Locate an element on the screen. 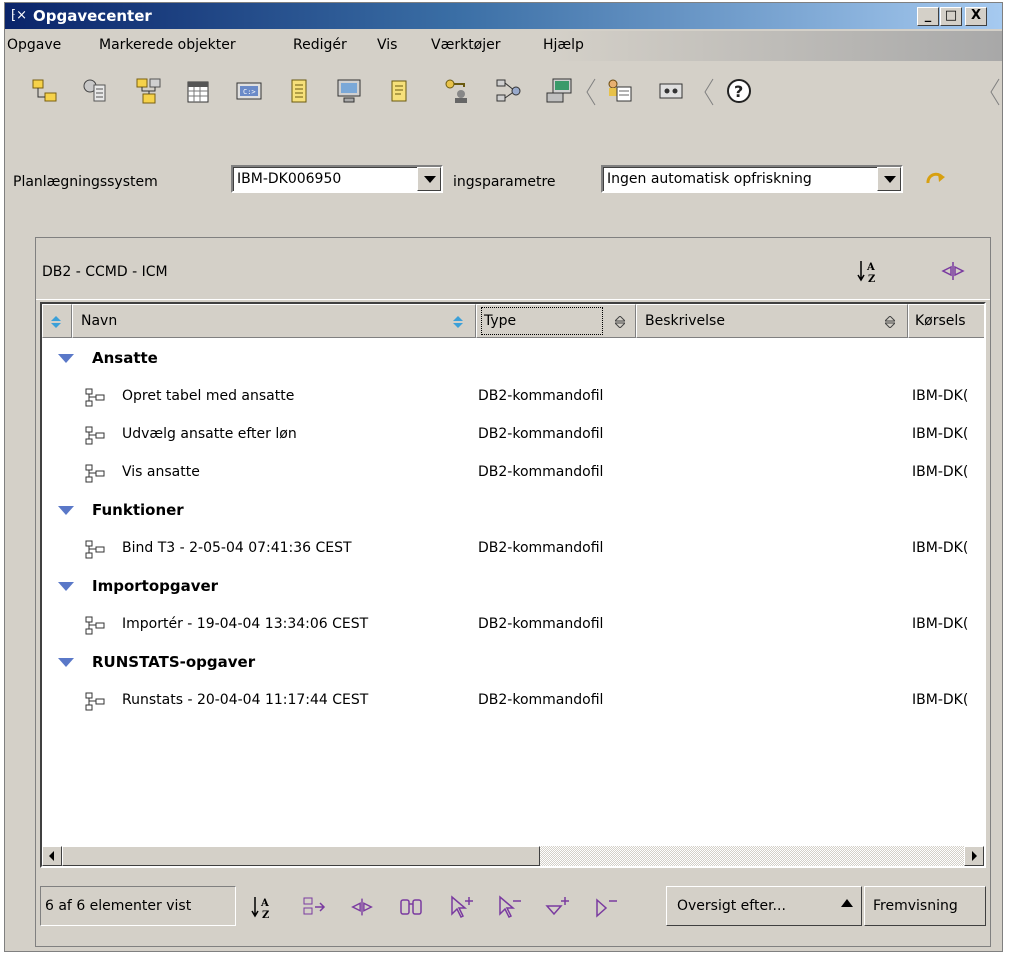  toolbar: C:> ? is located at coordinates (503, 89).